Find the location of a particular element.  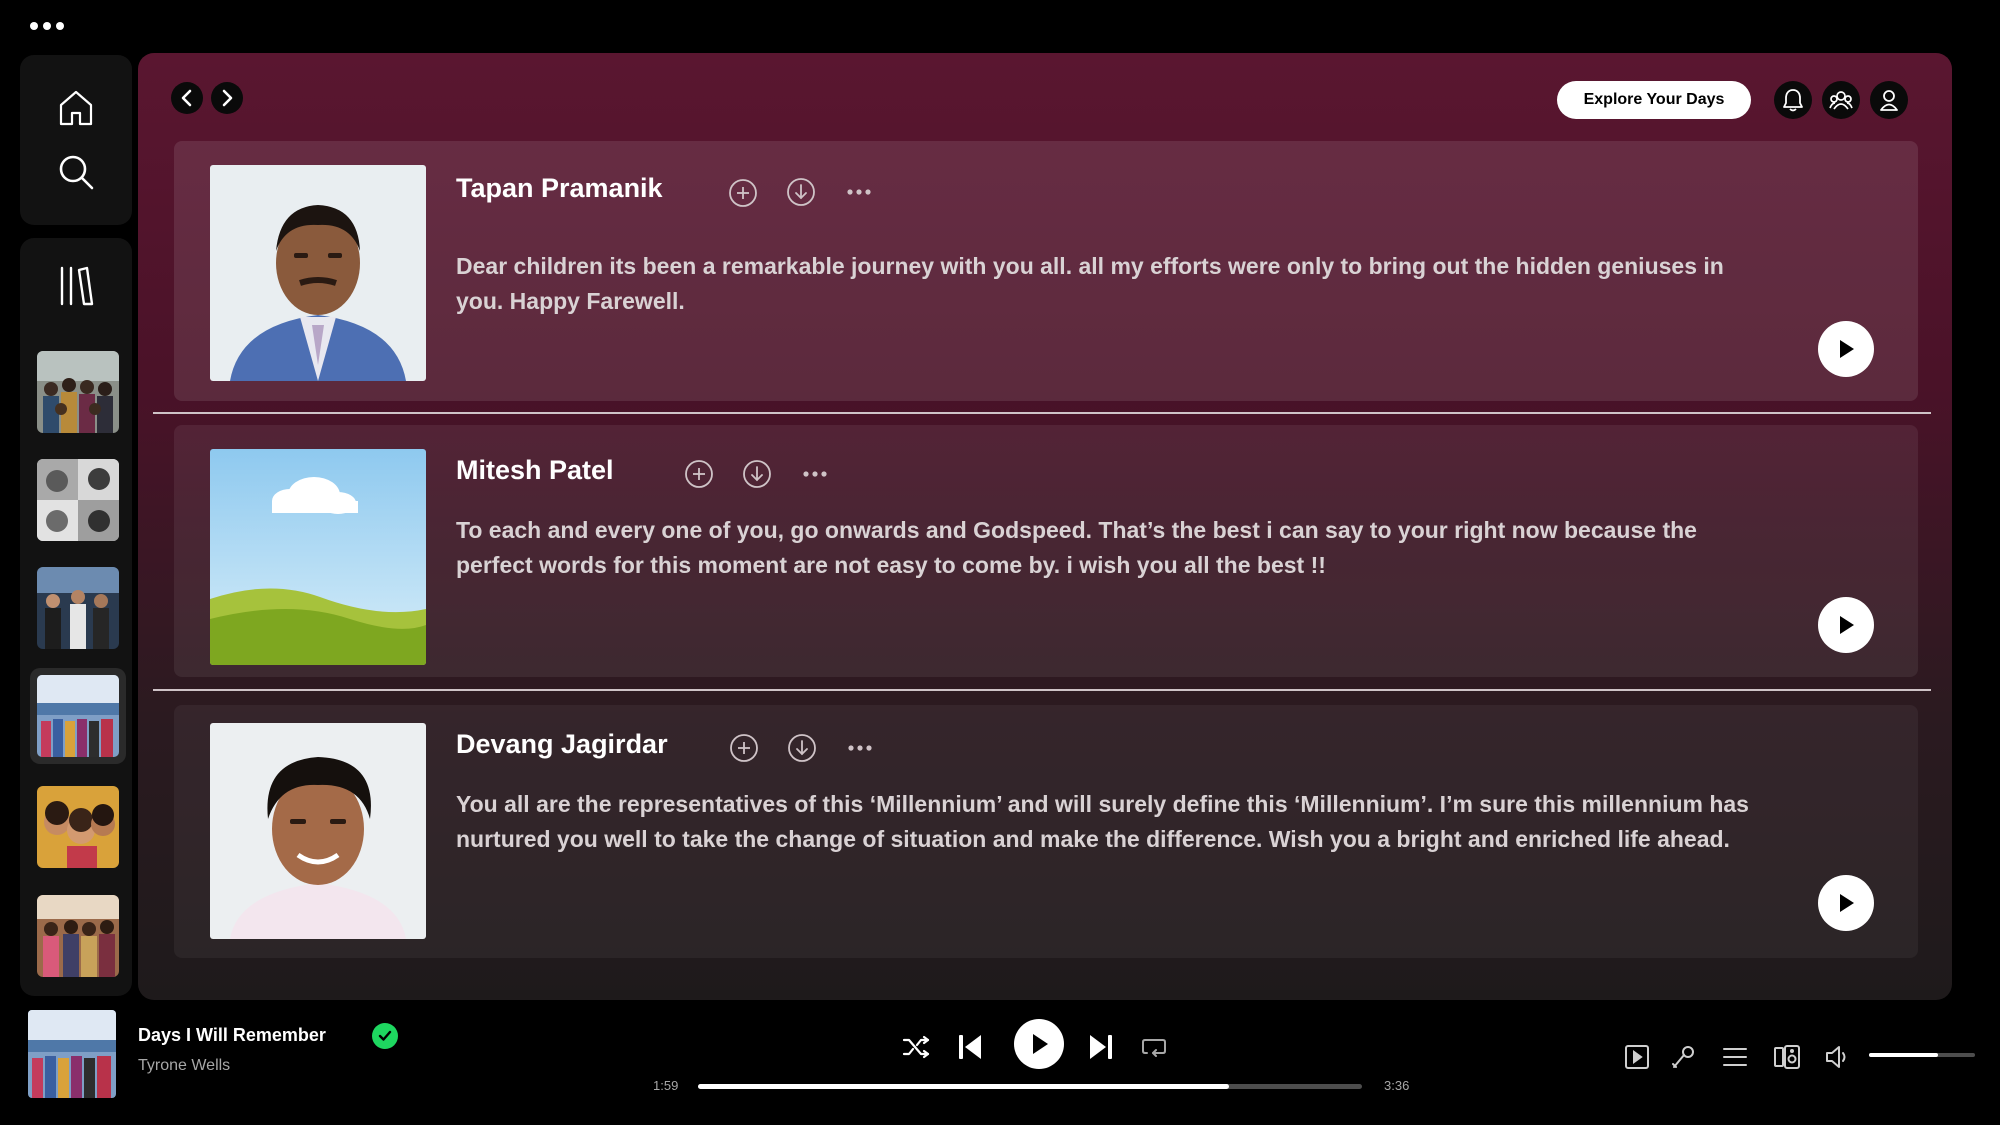

connect-device-icon is located at coordinates (1787, 1057).